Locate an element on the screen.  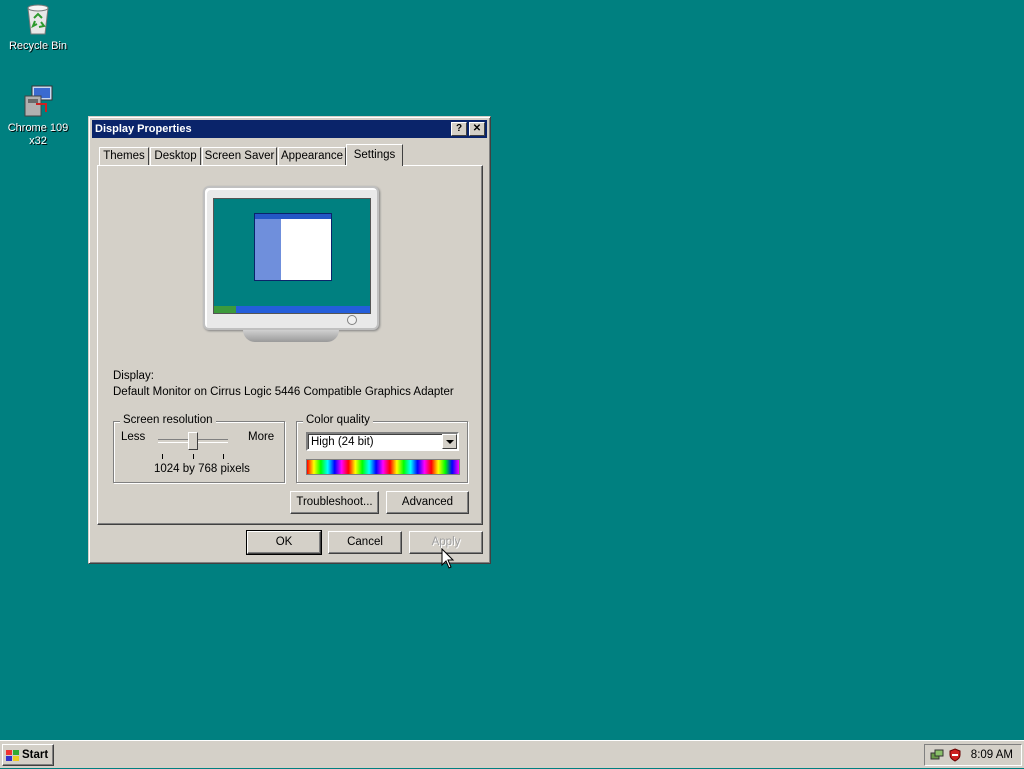
network-icon is located at coordinates (937, 755).